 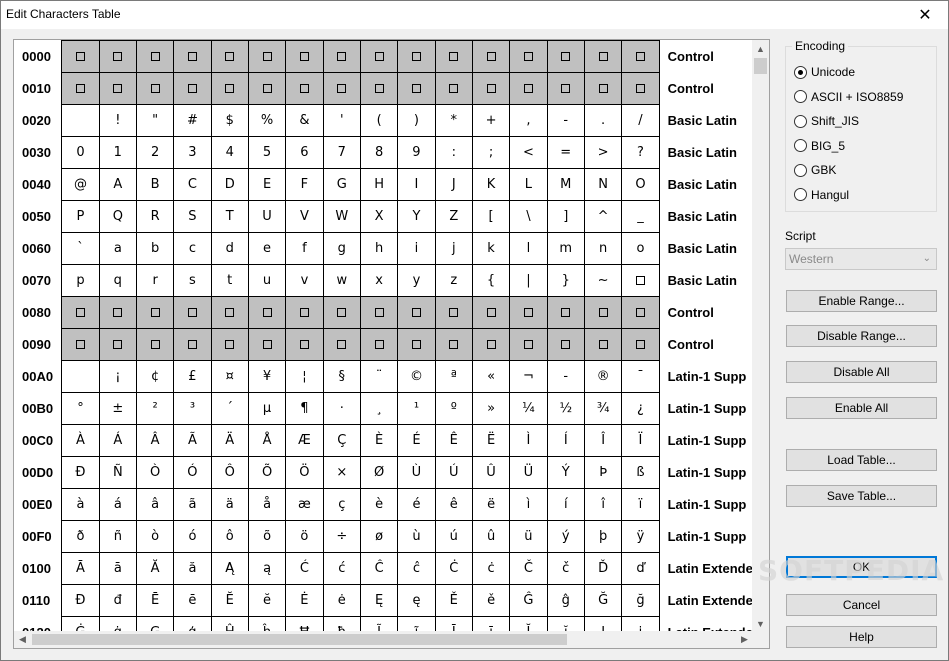 I want to click on char-cell: W, so click(x=341, y=216).